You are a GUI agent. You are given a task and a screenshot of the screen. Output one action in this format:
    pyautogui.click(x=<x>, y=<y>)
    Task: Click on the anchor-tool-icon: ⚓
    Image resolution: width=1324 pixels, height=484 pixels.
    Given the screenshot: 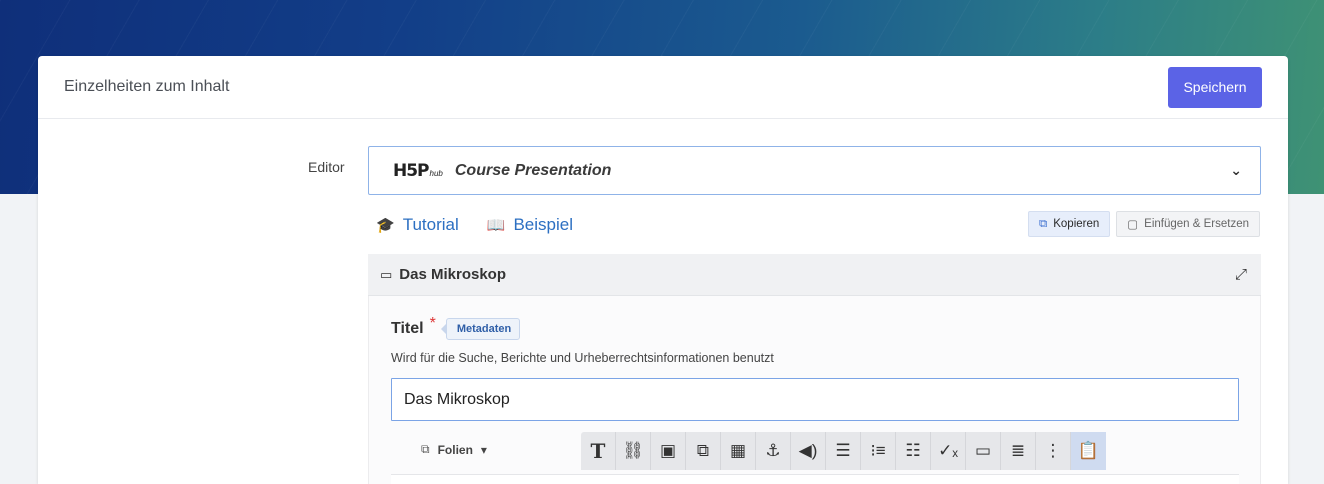 What is the action you would take?
    pyautogui.click(x=773, y=451)
    